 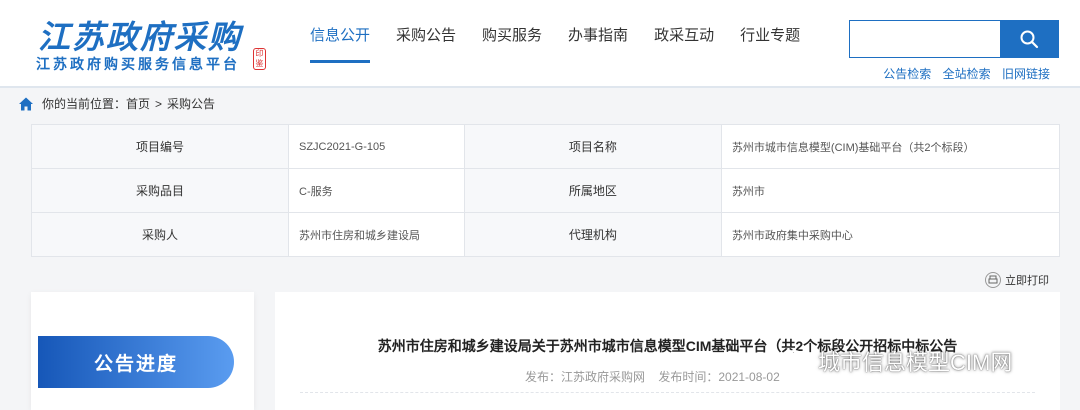 I want to click on search-button, so click(x=1029, y=39).